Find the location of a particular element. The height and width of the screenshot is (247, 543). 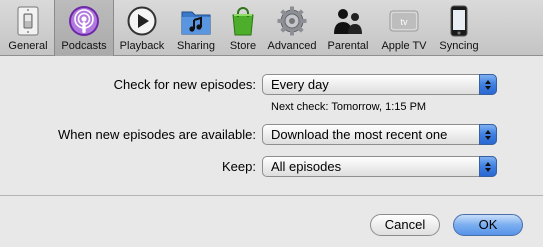

tab-general: General is located at coordinates (28, 28).